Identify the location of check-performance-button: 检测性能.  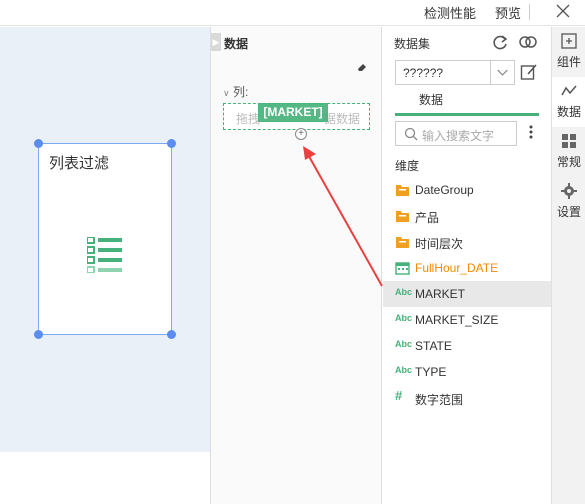
(450, 12).